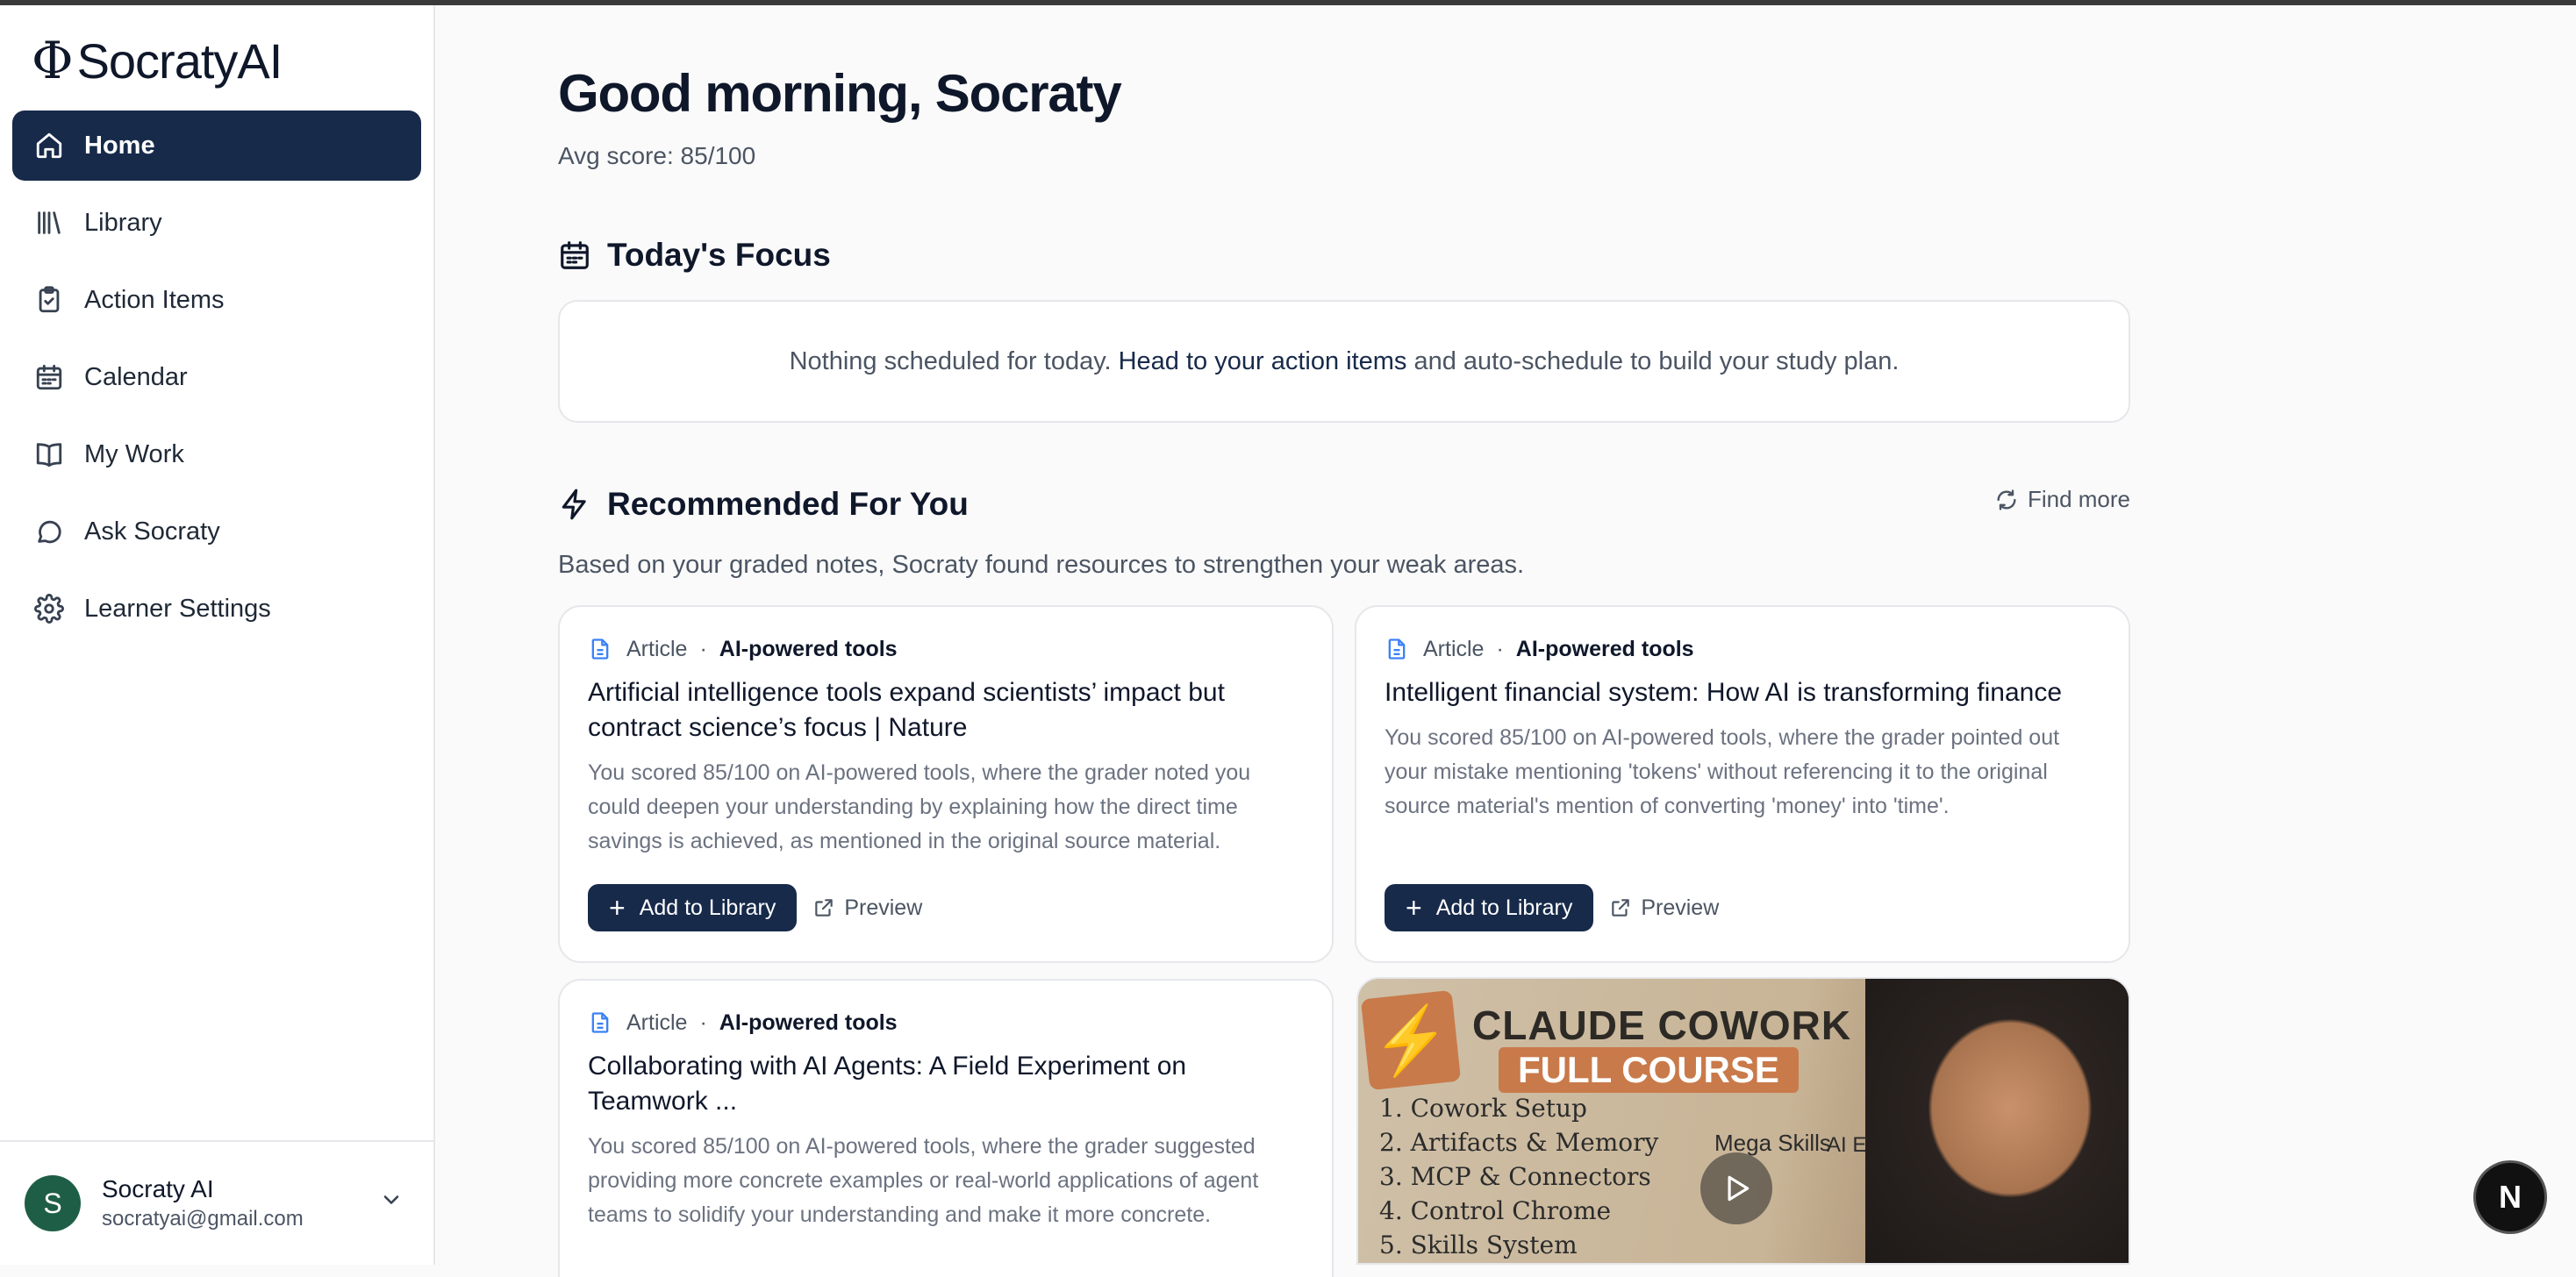 This screenshot has height=1277, width=2576. Describe the element at coordinates (1519, 1142) in the screenshot. I see `thumbnail-list-item: 2. Artifacts & Memory` at that location.